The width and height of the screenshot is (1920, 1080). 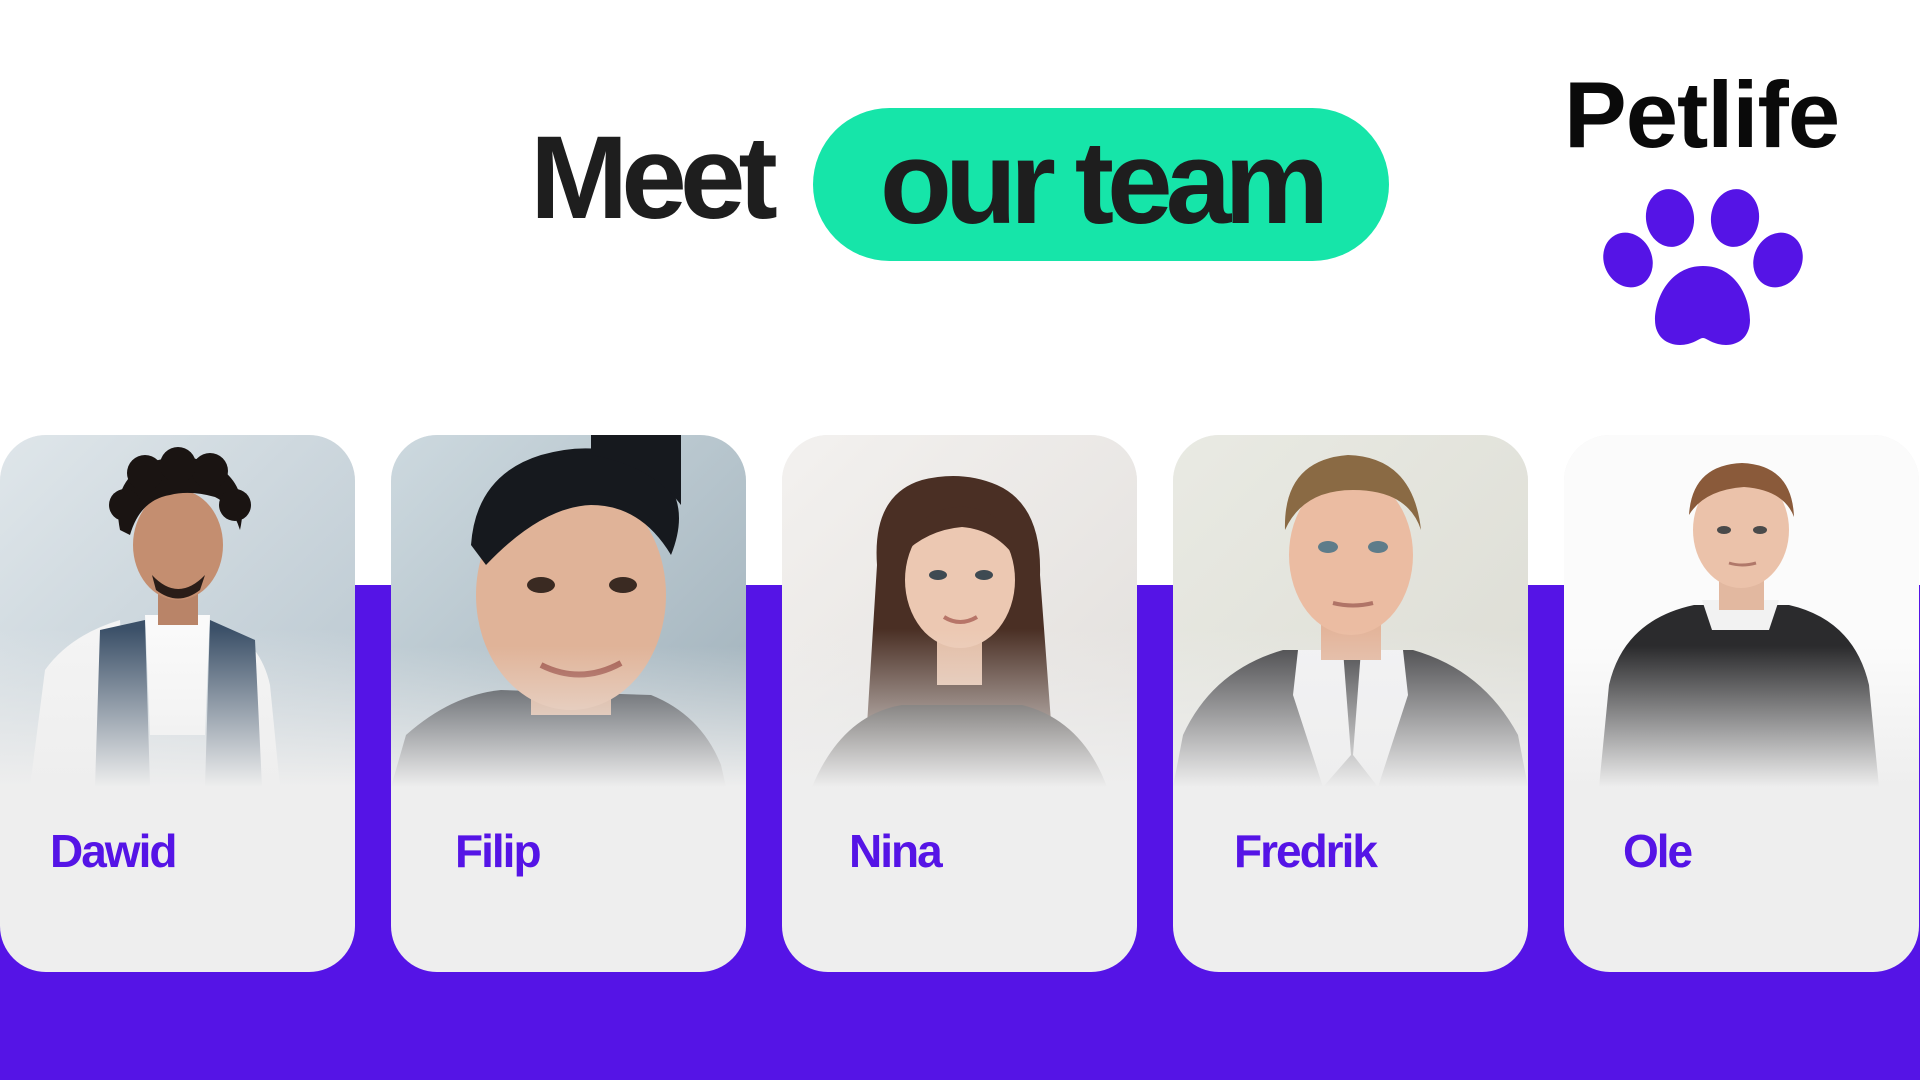 I want to click on team-card: Fredrik, so click(x=1350, y=703).